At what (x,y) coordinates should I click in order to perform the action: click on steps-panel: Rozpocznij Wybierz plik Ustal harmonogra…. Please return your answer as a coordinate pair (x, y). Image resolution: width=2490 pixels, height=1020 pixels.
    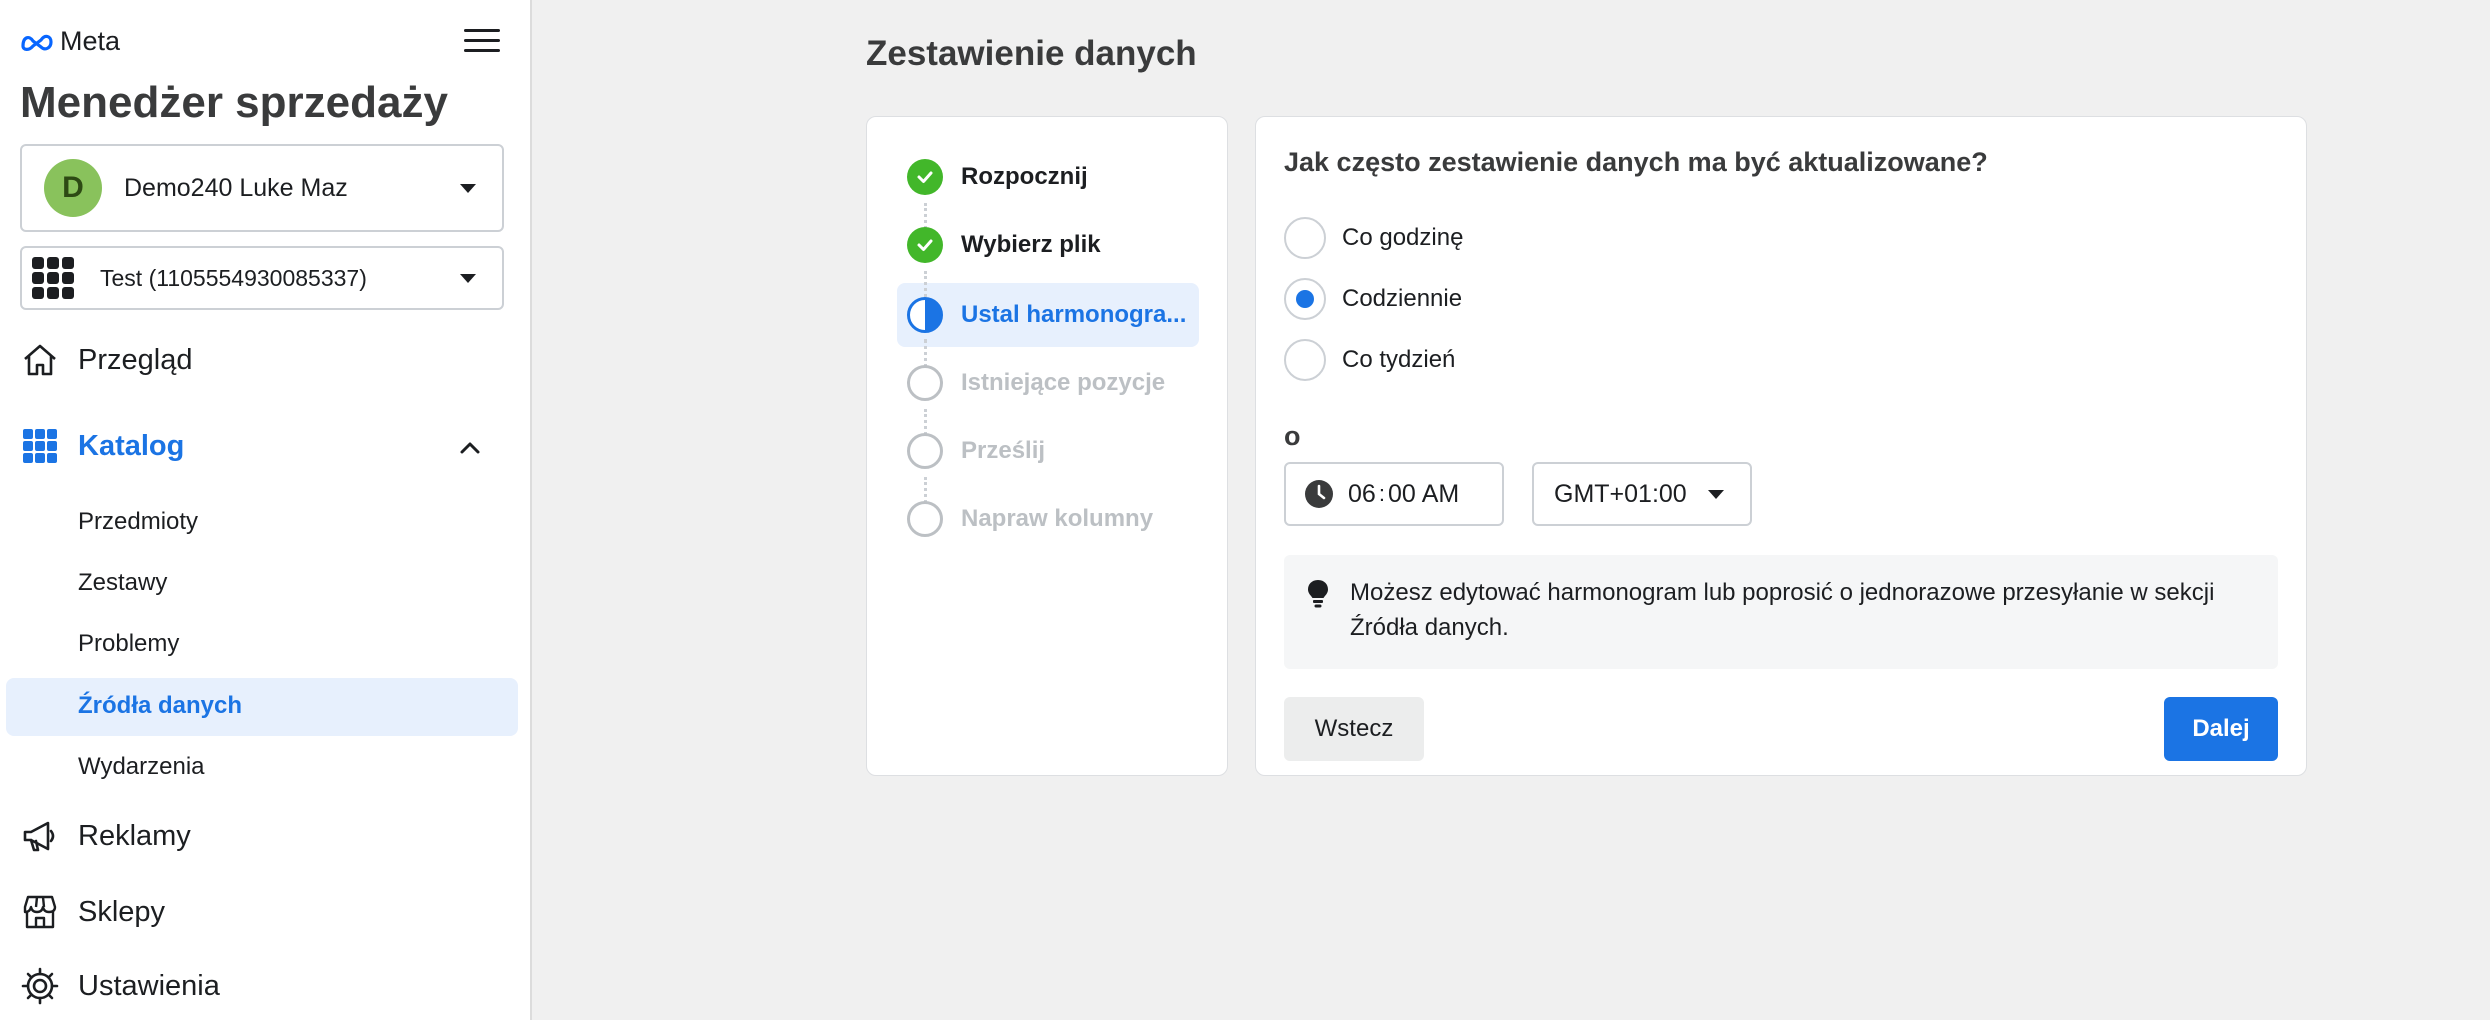
    Looking at the image, I should click on (1047, 446).